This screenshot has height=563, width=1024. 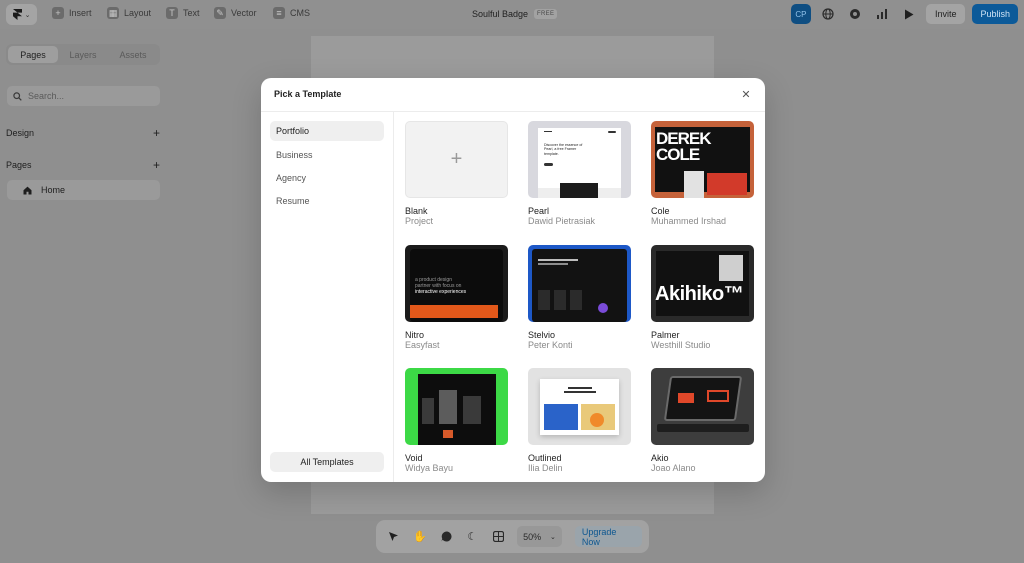 I want to click on home-icon, so click(x=27, y=190).